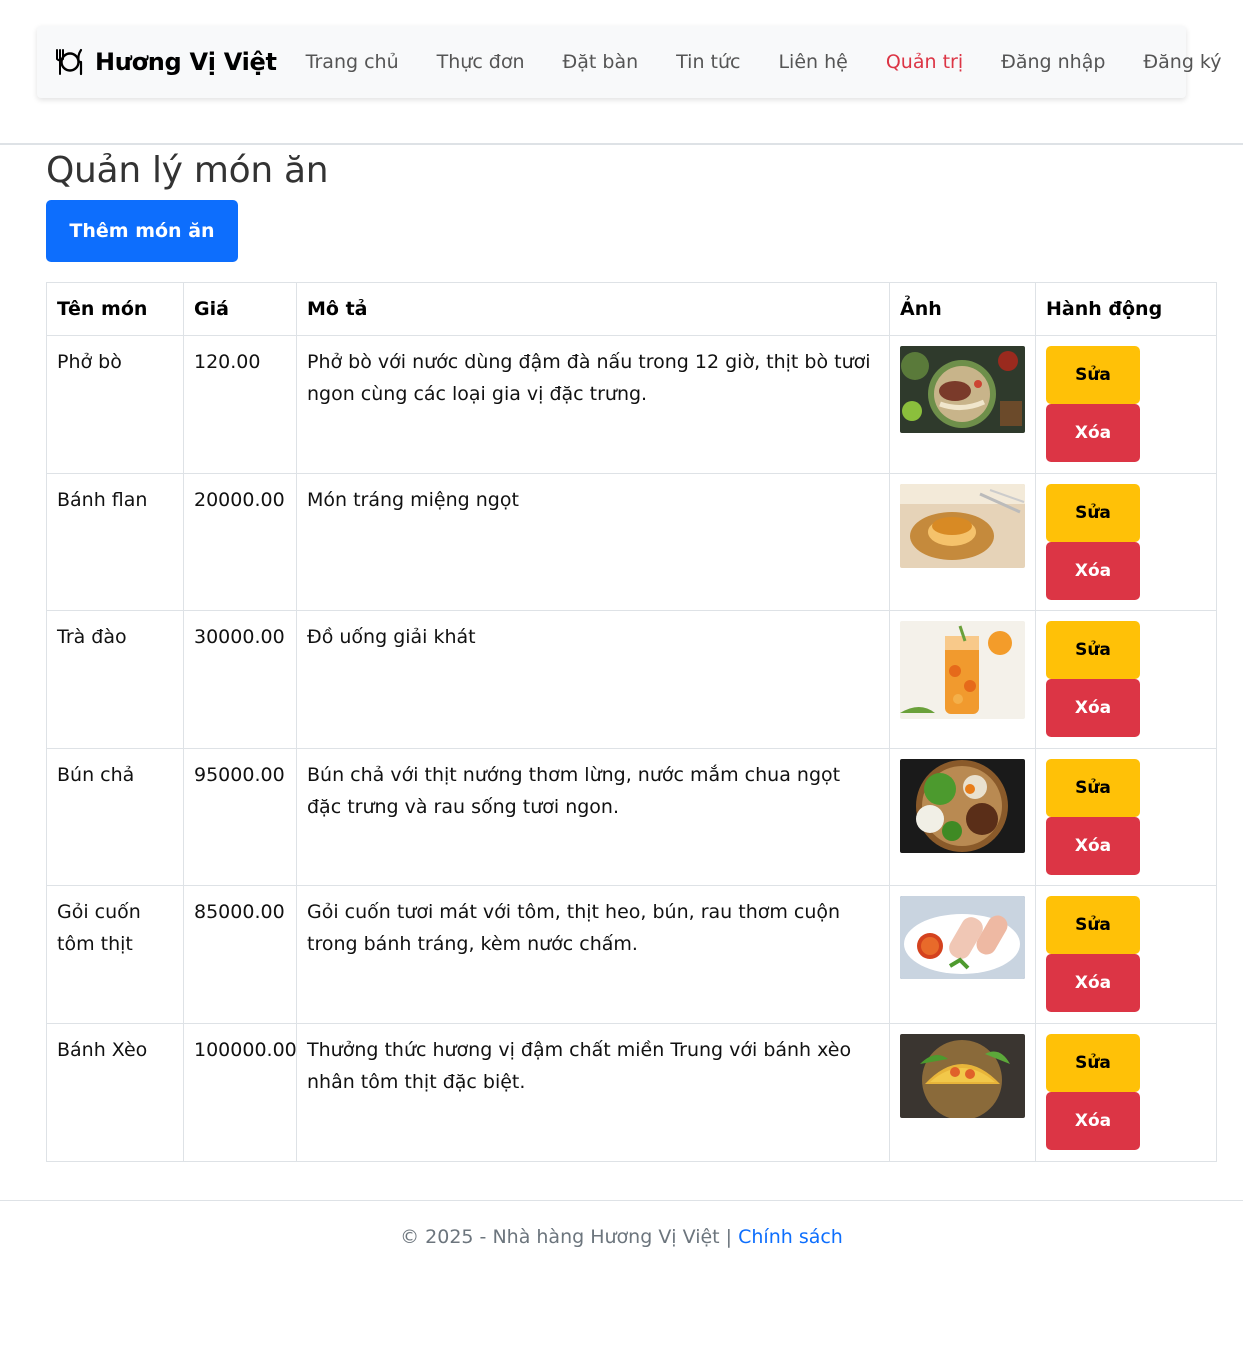 This screenshot has width=1243, height=1349. I want to click on nav-link-1: Thực đơn, so click(481, 62).